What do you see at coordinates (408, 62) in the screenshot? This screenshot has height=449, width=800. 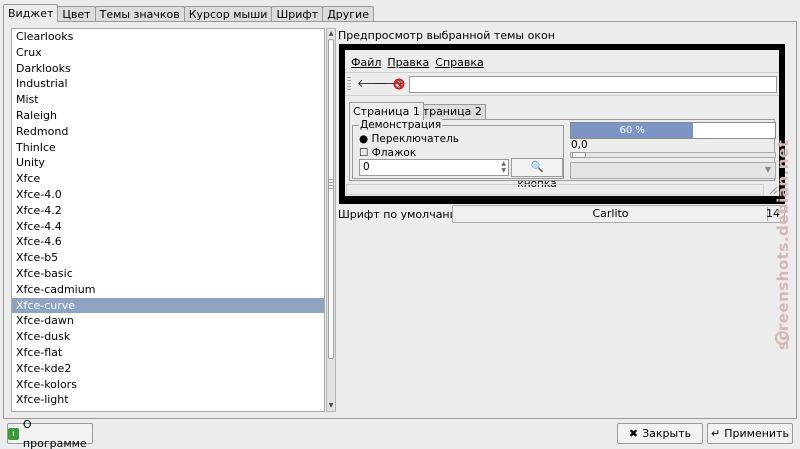 I see `preview-menu-edit: Правка` at bounding box center [408, 62].